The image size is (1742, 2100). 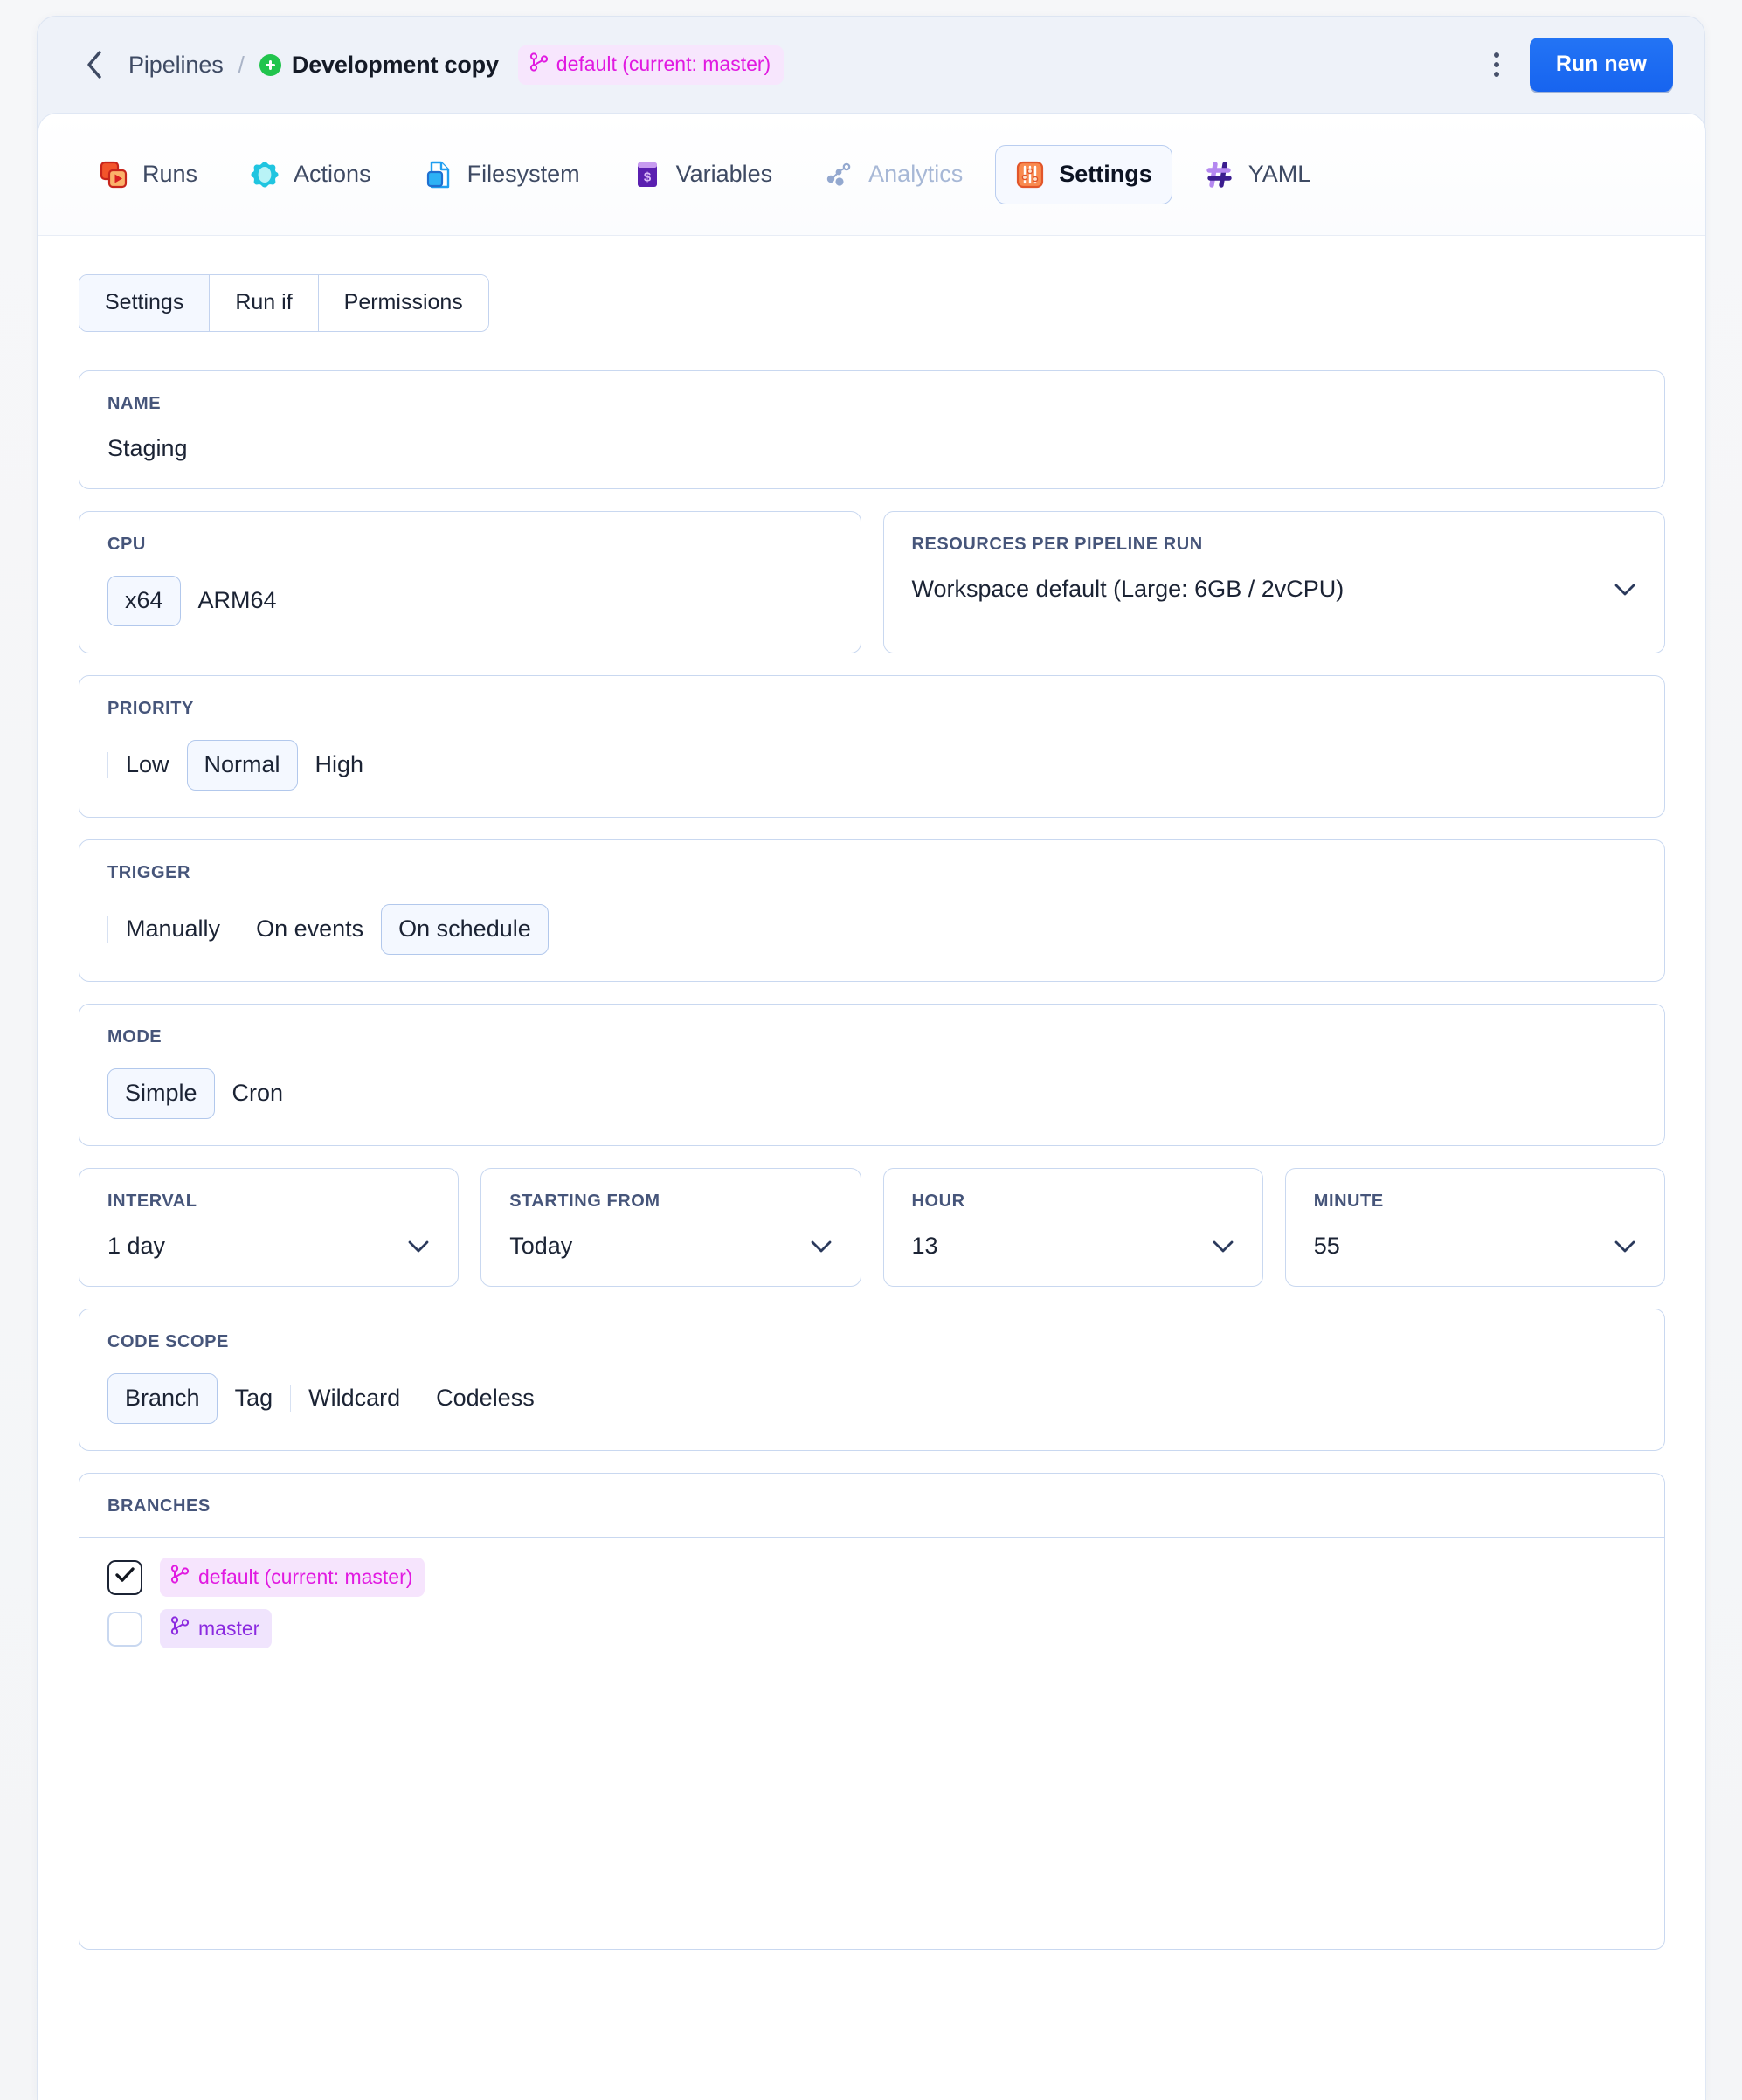 I want to click on cpu-option-x64: x64, so click(x=144, y=601).